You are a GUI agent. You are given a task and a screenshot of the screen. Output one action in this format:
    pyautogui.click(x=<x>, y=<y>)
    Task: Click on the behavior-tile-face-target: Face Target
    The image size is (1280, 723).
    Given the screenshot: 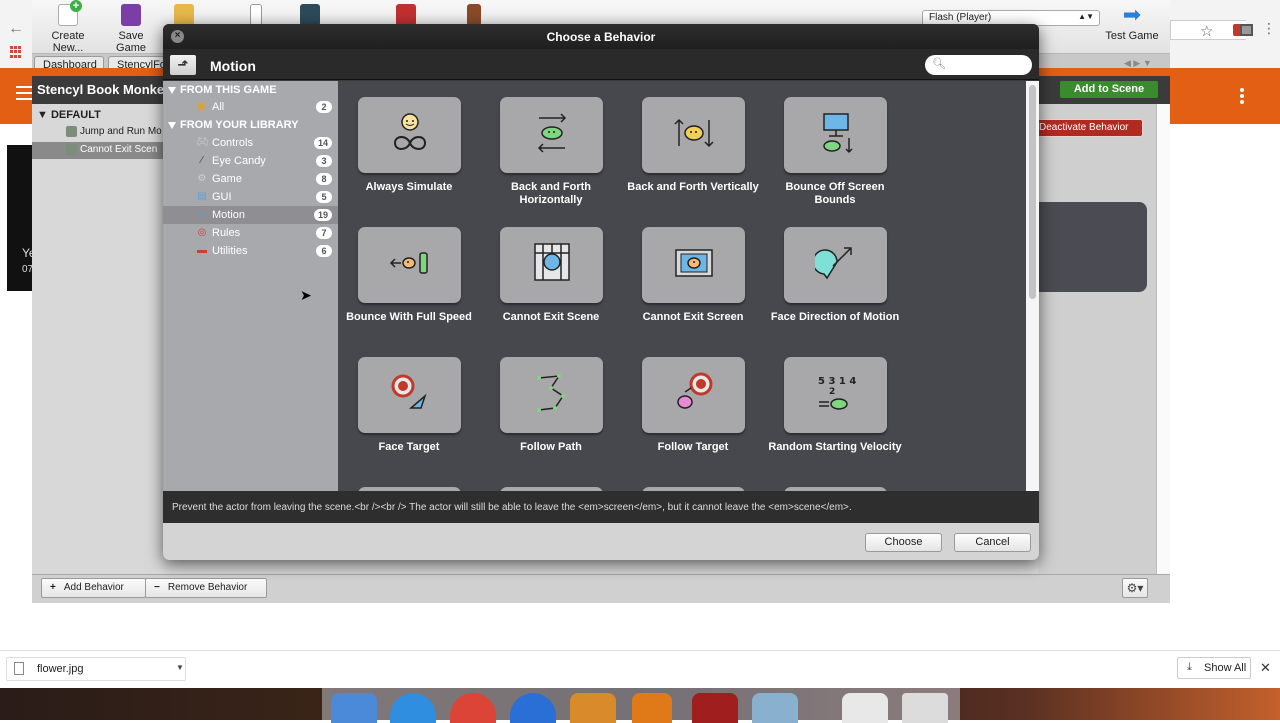 What is the action you would take?
    pyautogui.click(x=409, y=422)
    